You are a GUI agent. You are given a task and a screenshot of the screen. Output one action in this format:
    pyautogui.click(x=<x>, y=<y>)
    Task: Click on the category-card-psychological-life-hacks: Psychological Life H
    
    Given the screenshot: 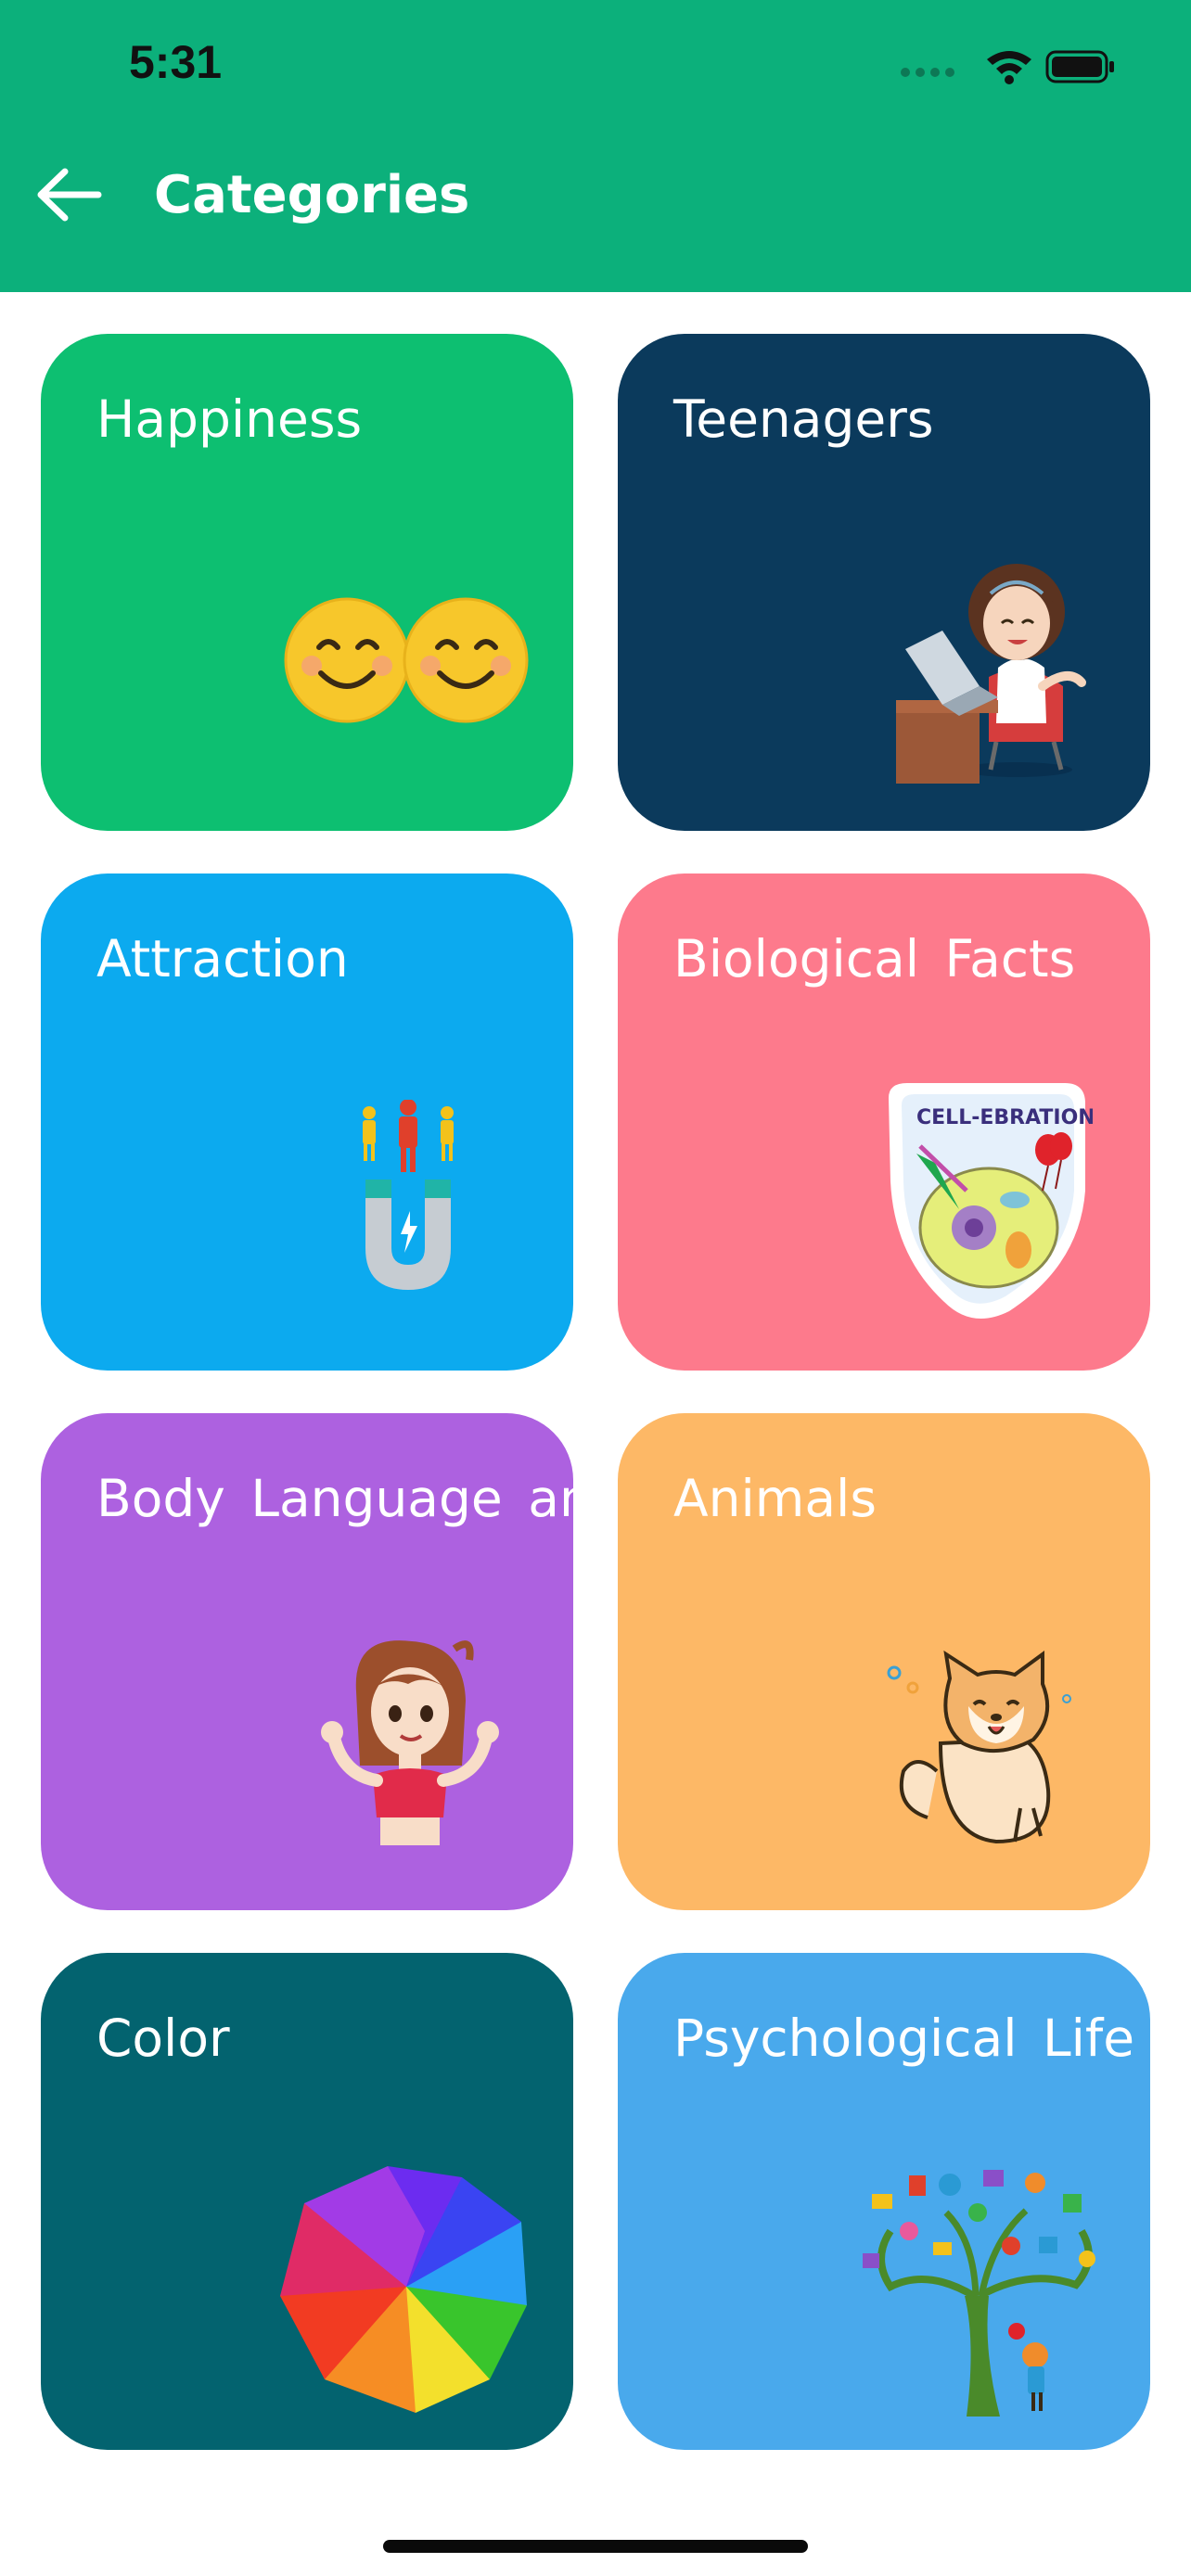 What is the action you would take?
    pyautogui.click(x=884, y=2201)
    